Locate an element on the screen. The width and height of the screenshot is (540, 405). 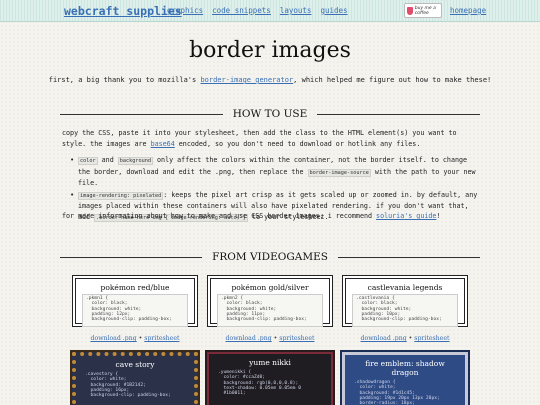
card-title: pokémon red/blue is located at coordinates (135, 287).